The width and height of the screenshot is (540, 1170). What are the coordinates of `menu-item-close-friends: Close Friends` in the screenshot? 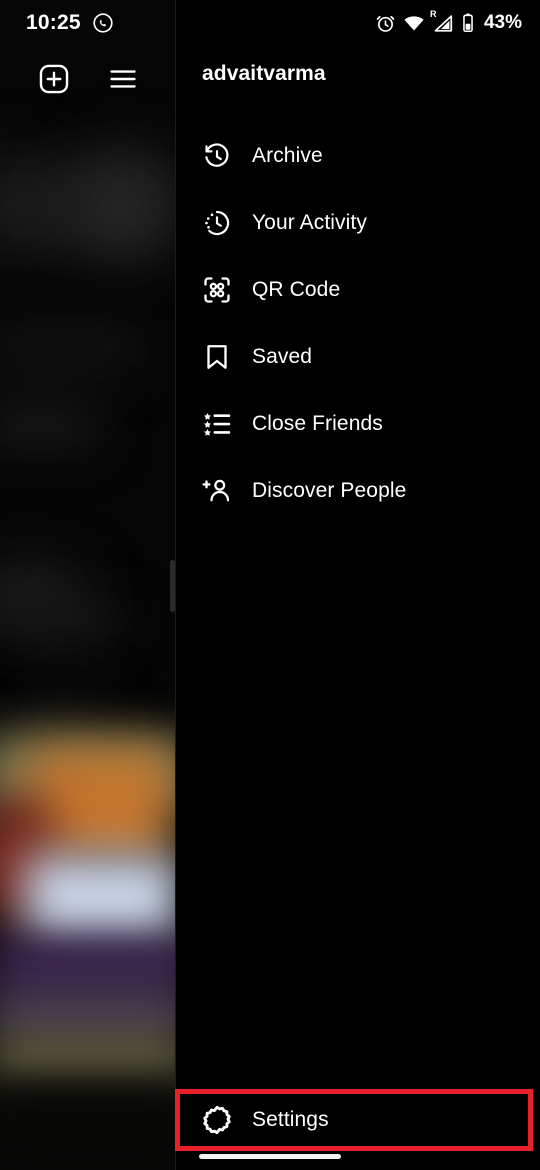 It's located at (358, 423).